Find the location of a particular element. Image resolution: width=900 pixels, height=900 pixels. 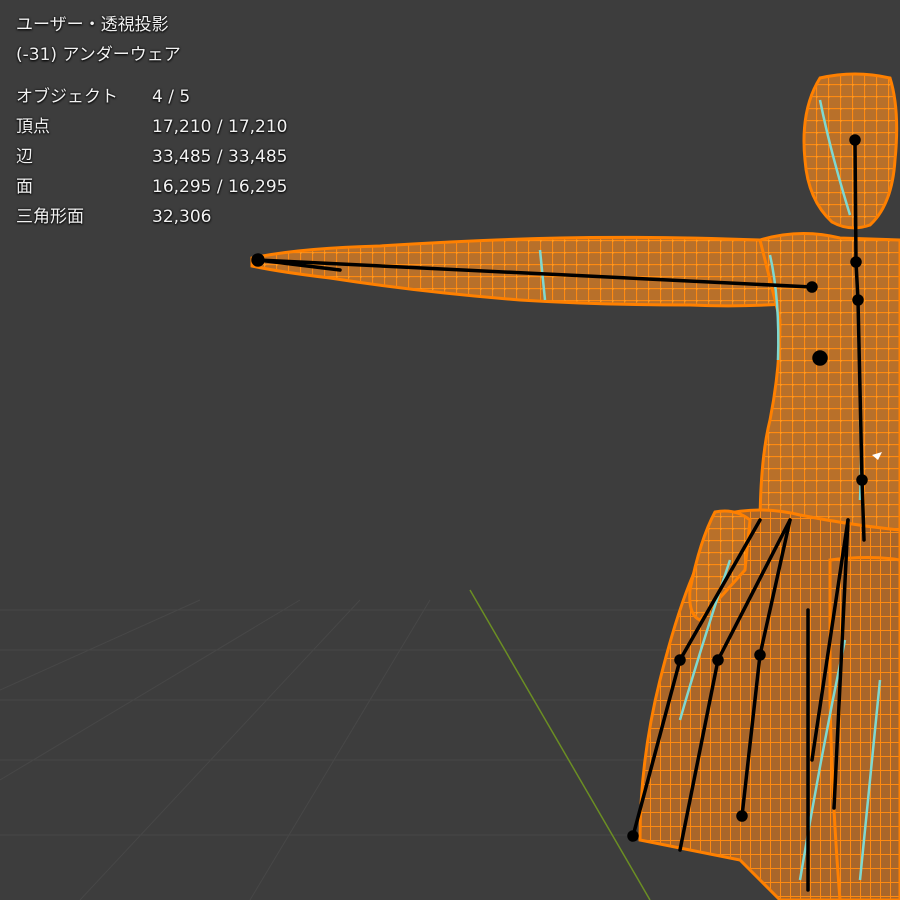

head-mesh is located at coordinates (850, 151).